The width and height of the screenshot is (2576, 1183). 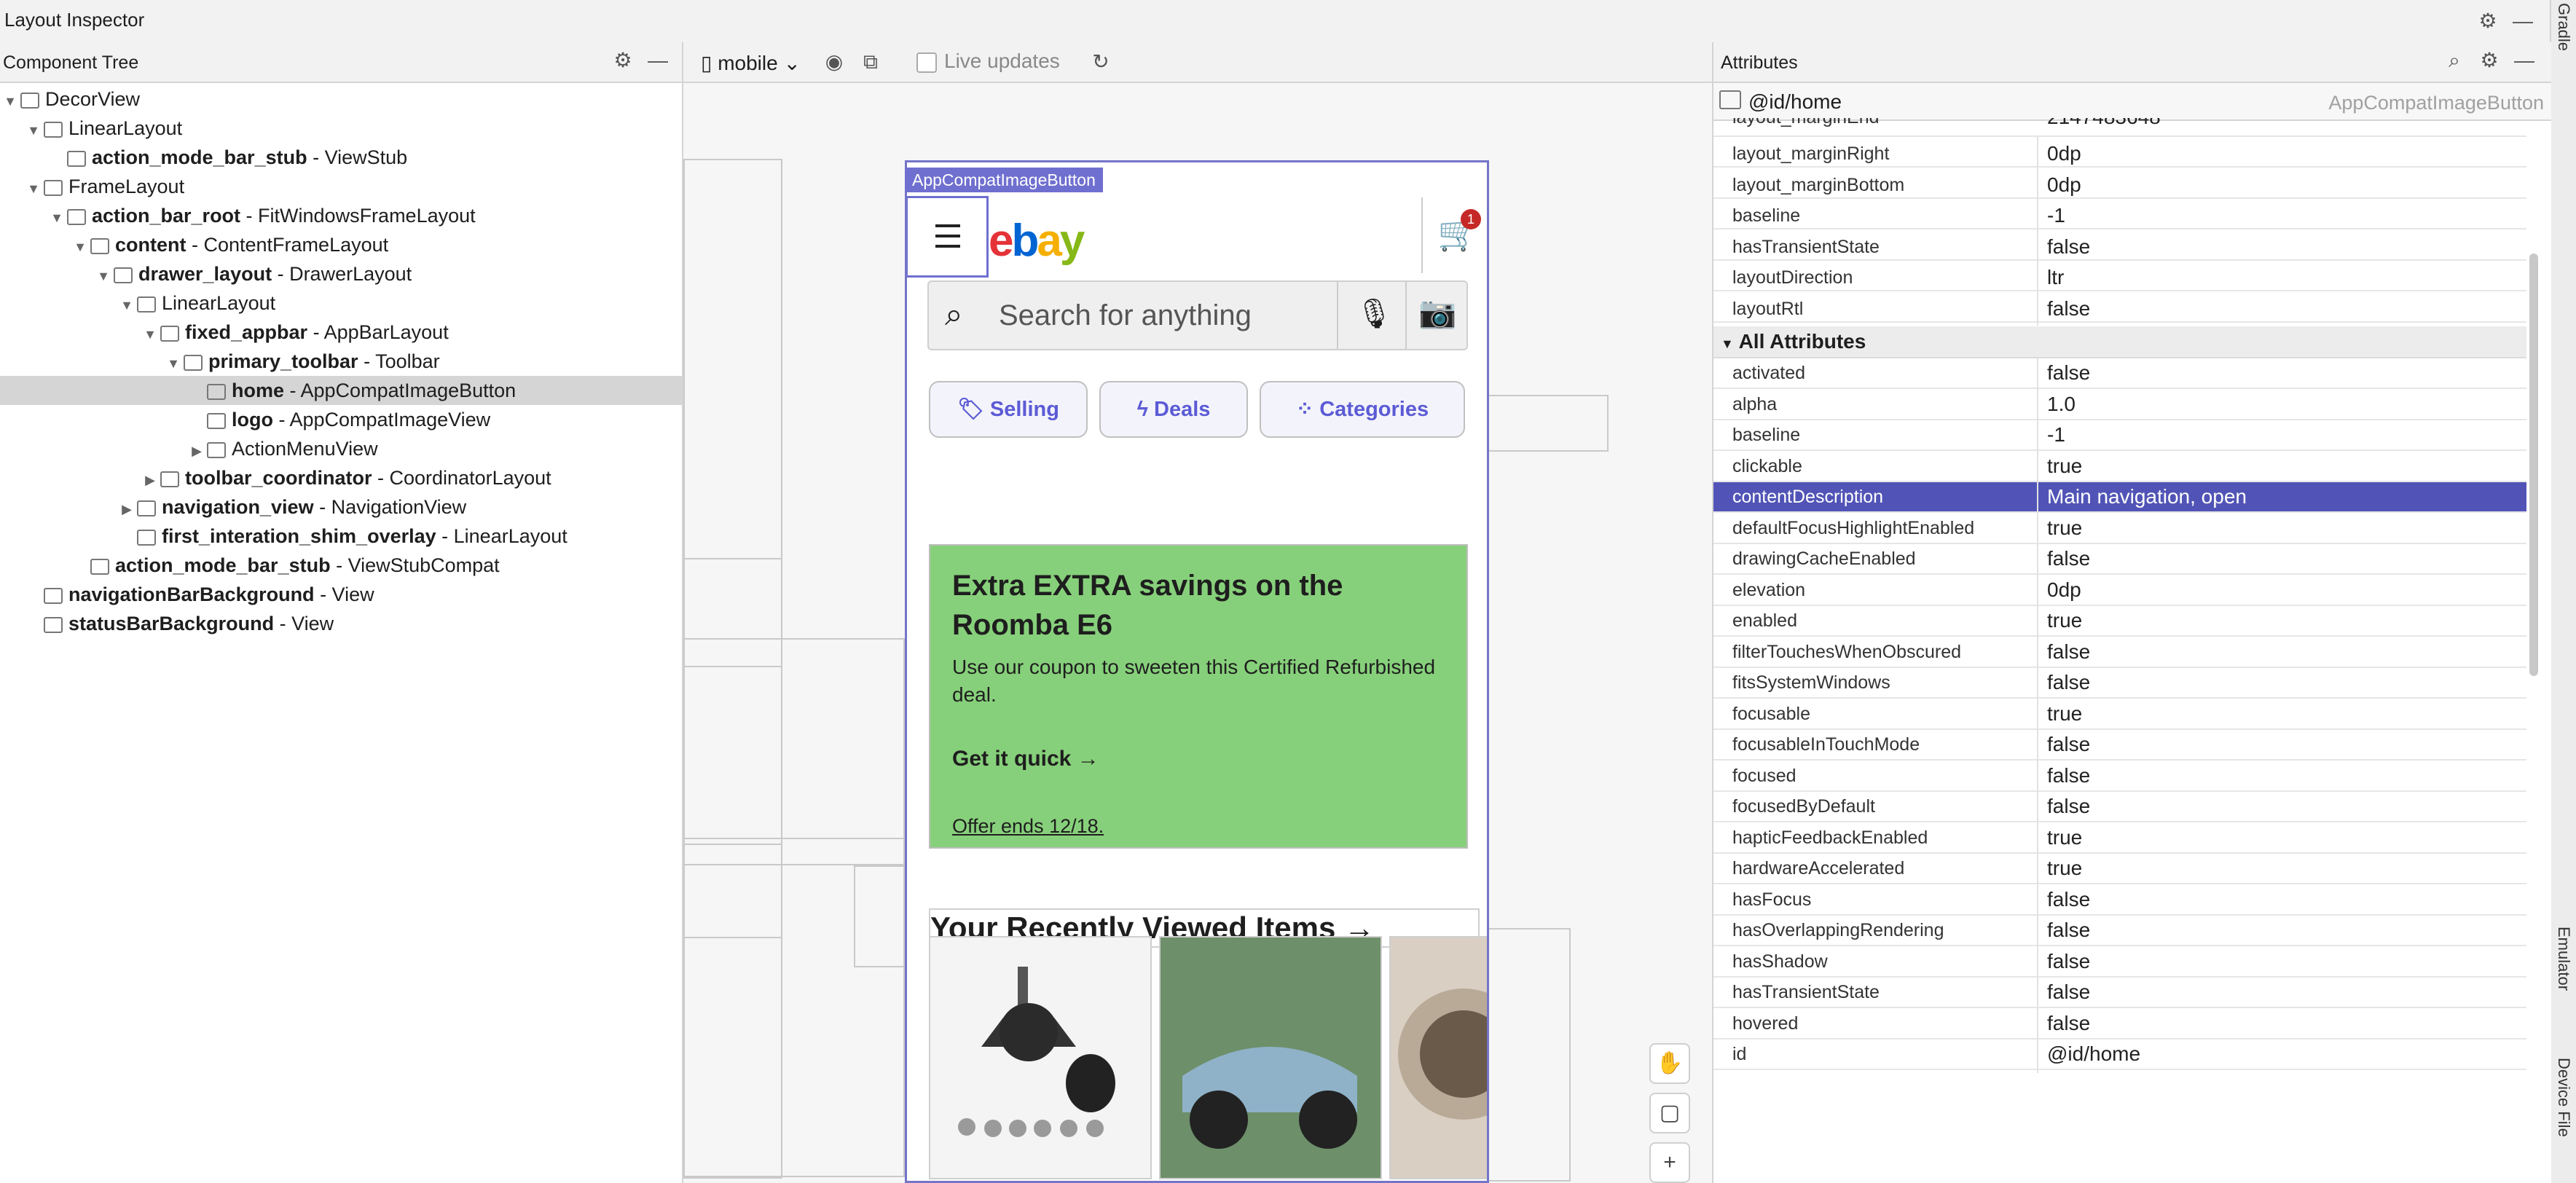 I want to click on all-attributes-group: ▼ All Attributes, so click(x=2119, y=342).